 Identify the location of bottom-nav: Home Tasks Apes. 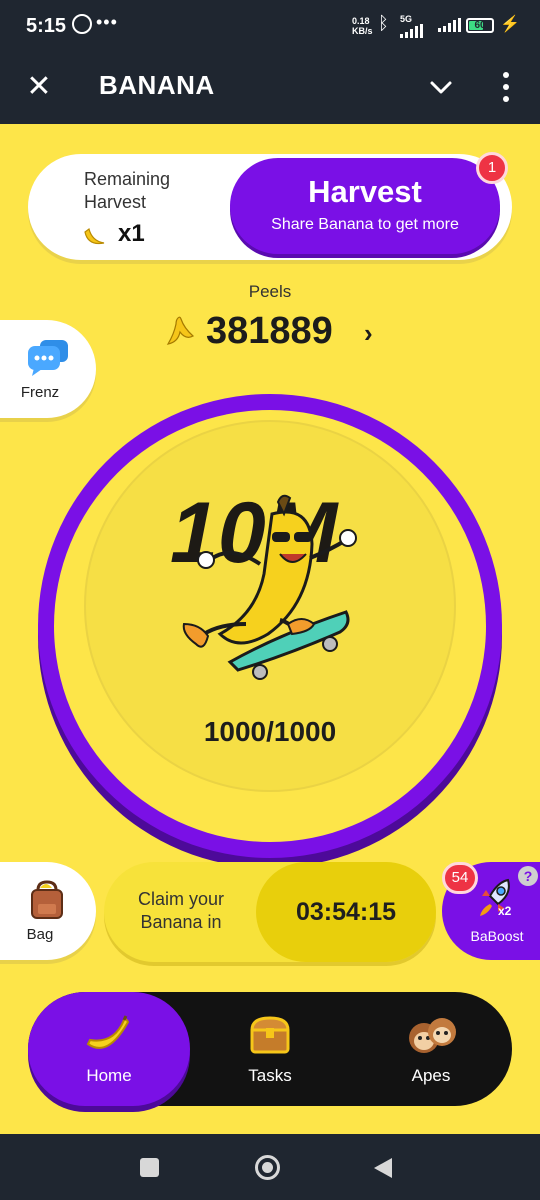
(270, 1049).